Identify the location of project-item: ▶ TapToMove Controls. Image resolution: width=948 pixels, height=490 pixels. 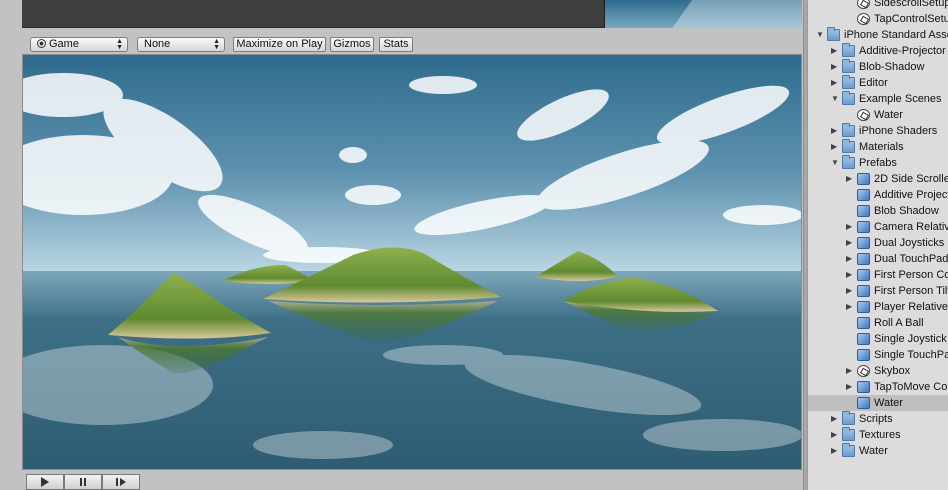
(878, 387).